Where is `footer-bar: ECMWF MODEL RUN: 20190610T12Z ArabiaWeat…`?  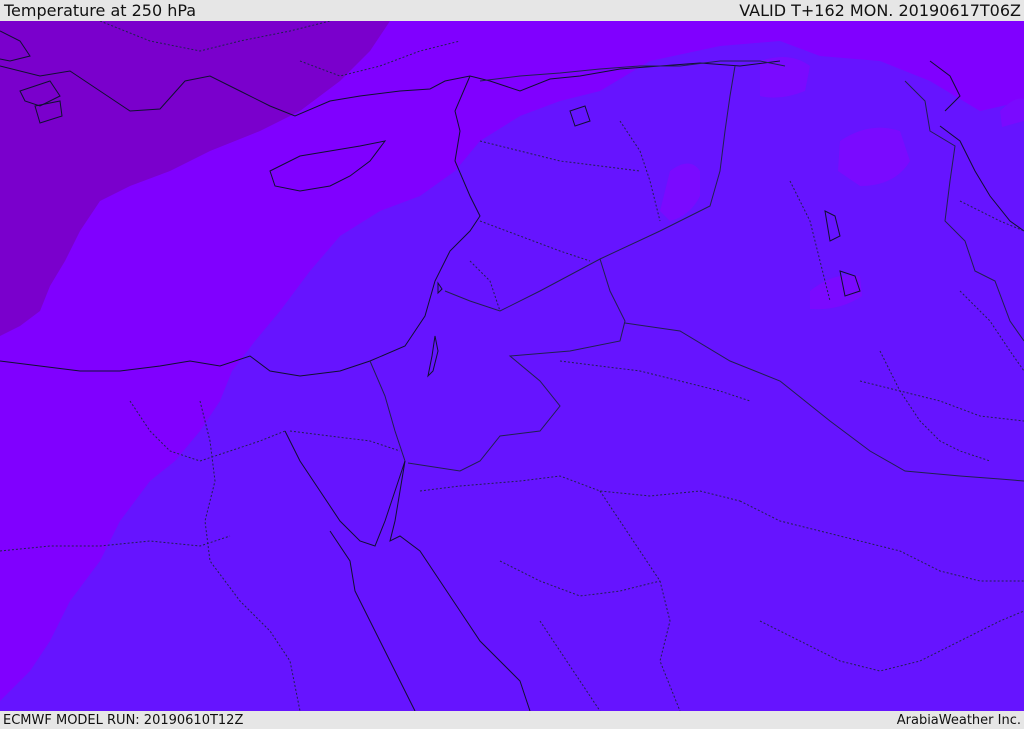
footer-bar: ECMWF MODEL RUN: 20190610T12Z ArabiaWeat… is located at coordinates (512, 720).